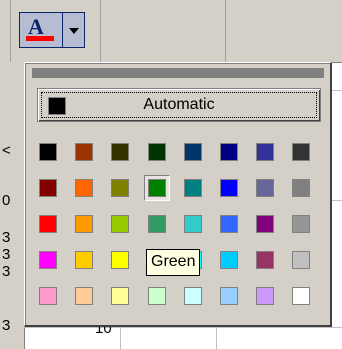 This screenshot has height=349, width=342. What do you see at coordinates (6, 150) in the screenshot?
I see `row-header: <` at bounding box center [6, 150].